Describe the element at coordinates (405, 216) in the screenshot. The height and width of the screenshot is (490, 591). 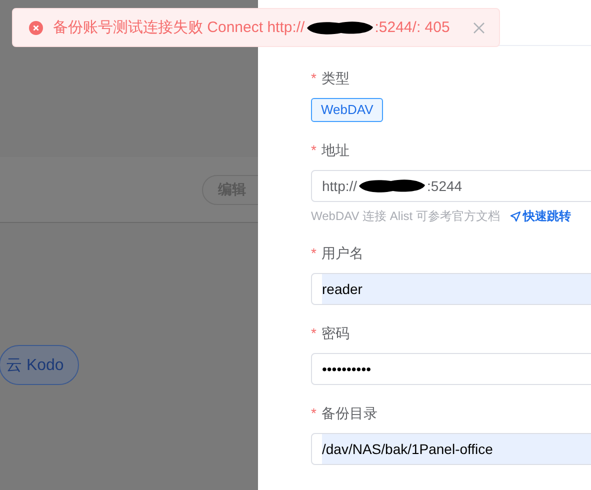
I see `help-text: WebDAV 连接 Alist 可参考官方文档` at that location.